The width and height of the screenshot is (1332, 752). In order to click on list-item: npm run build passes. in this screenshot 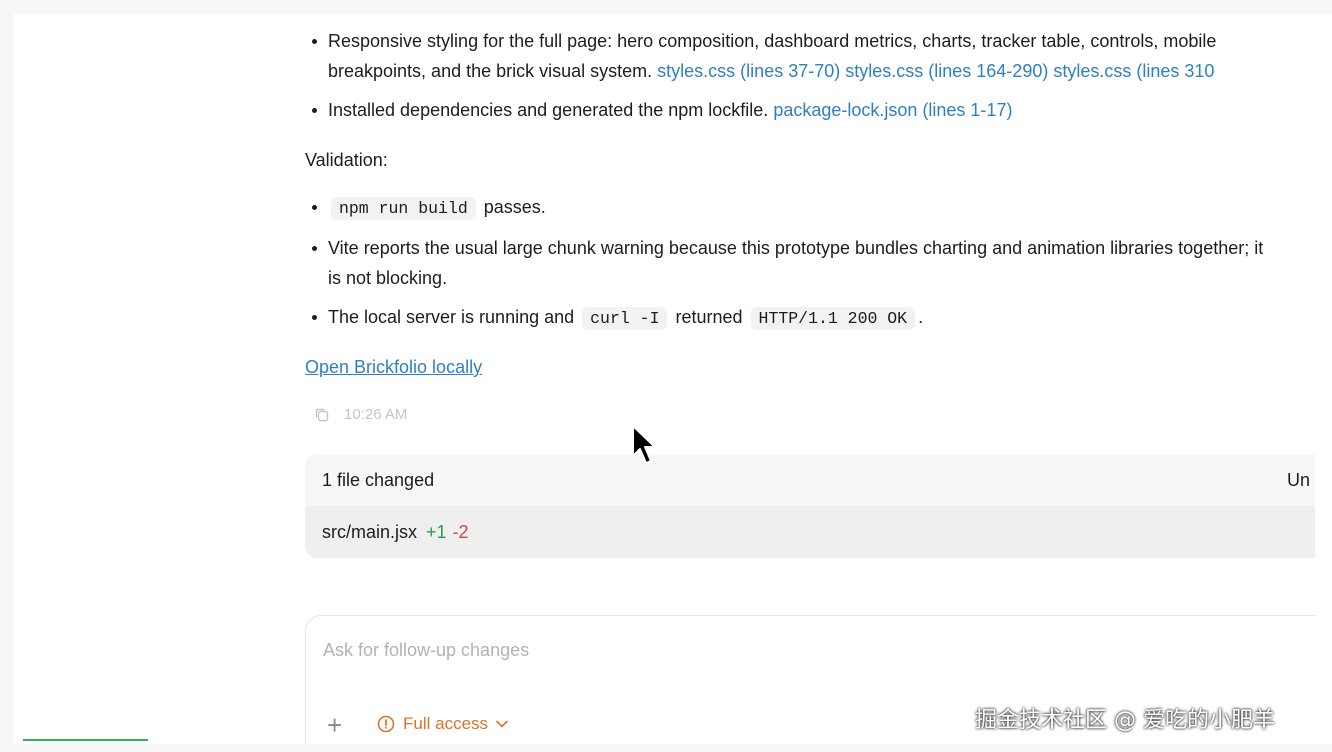, I will do `click(784, 208)`.